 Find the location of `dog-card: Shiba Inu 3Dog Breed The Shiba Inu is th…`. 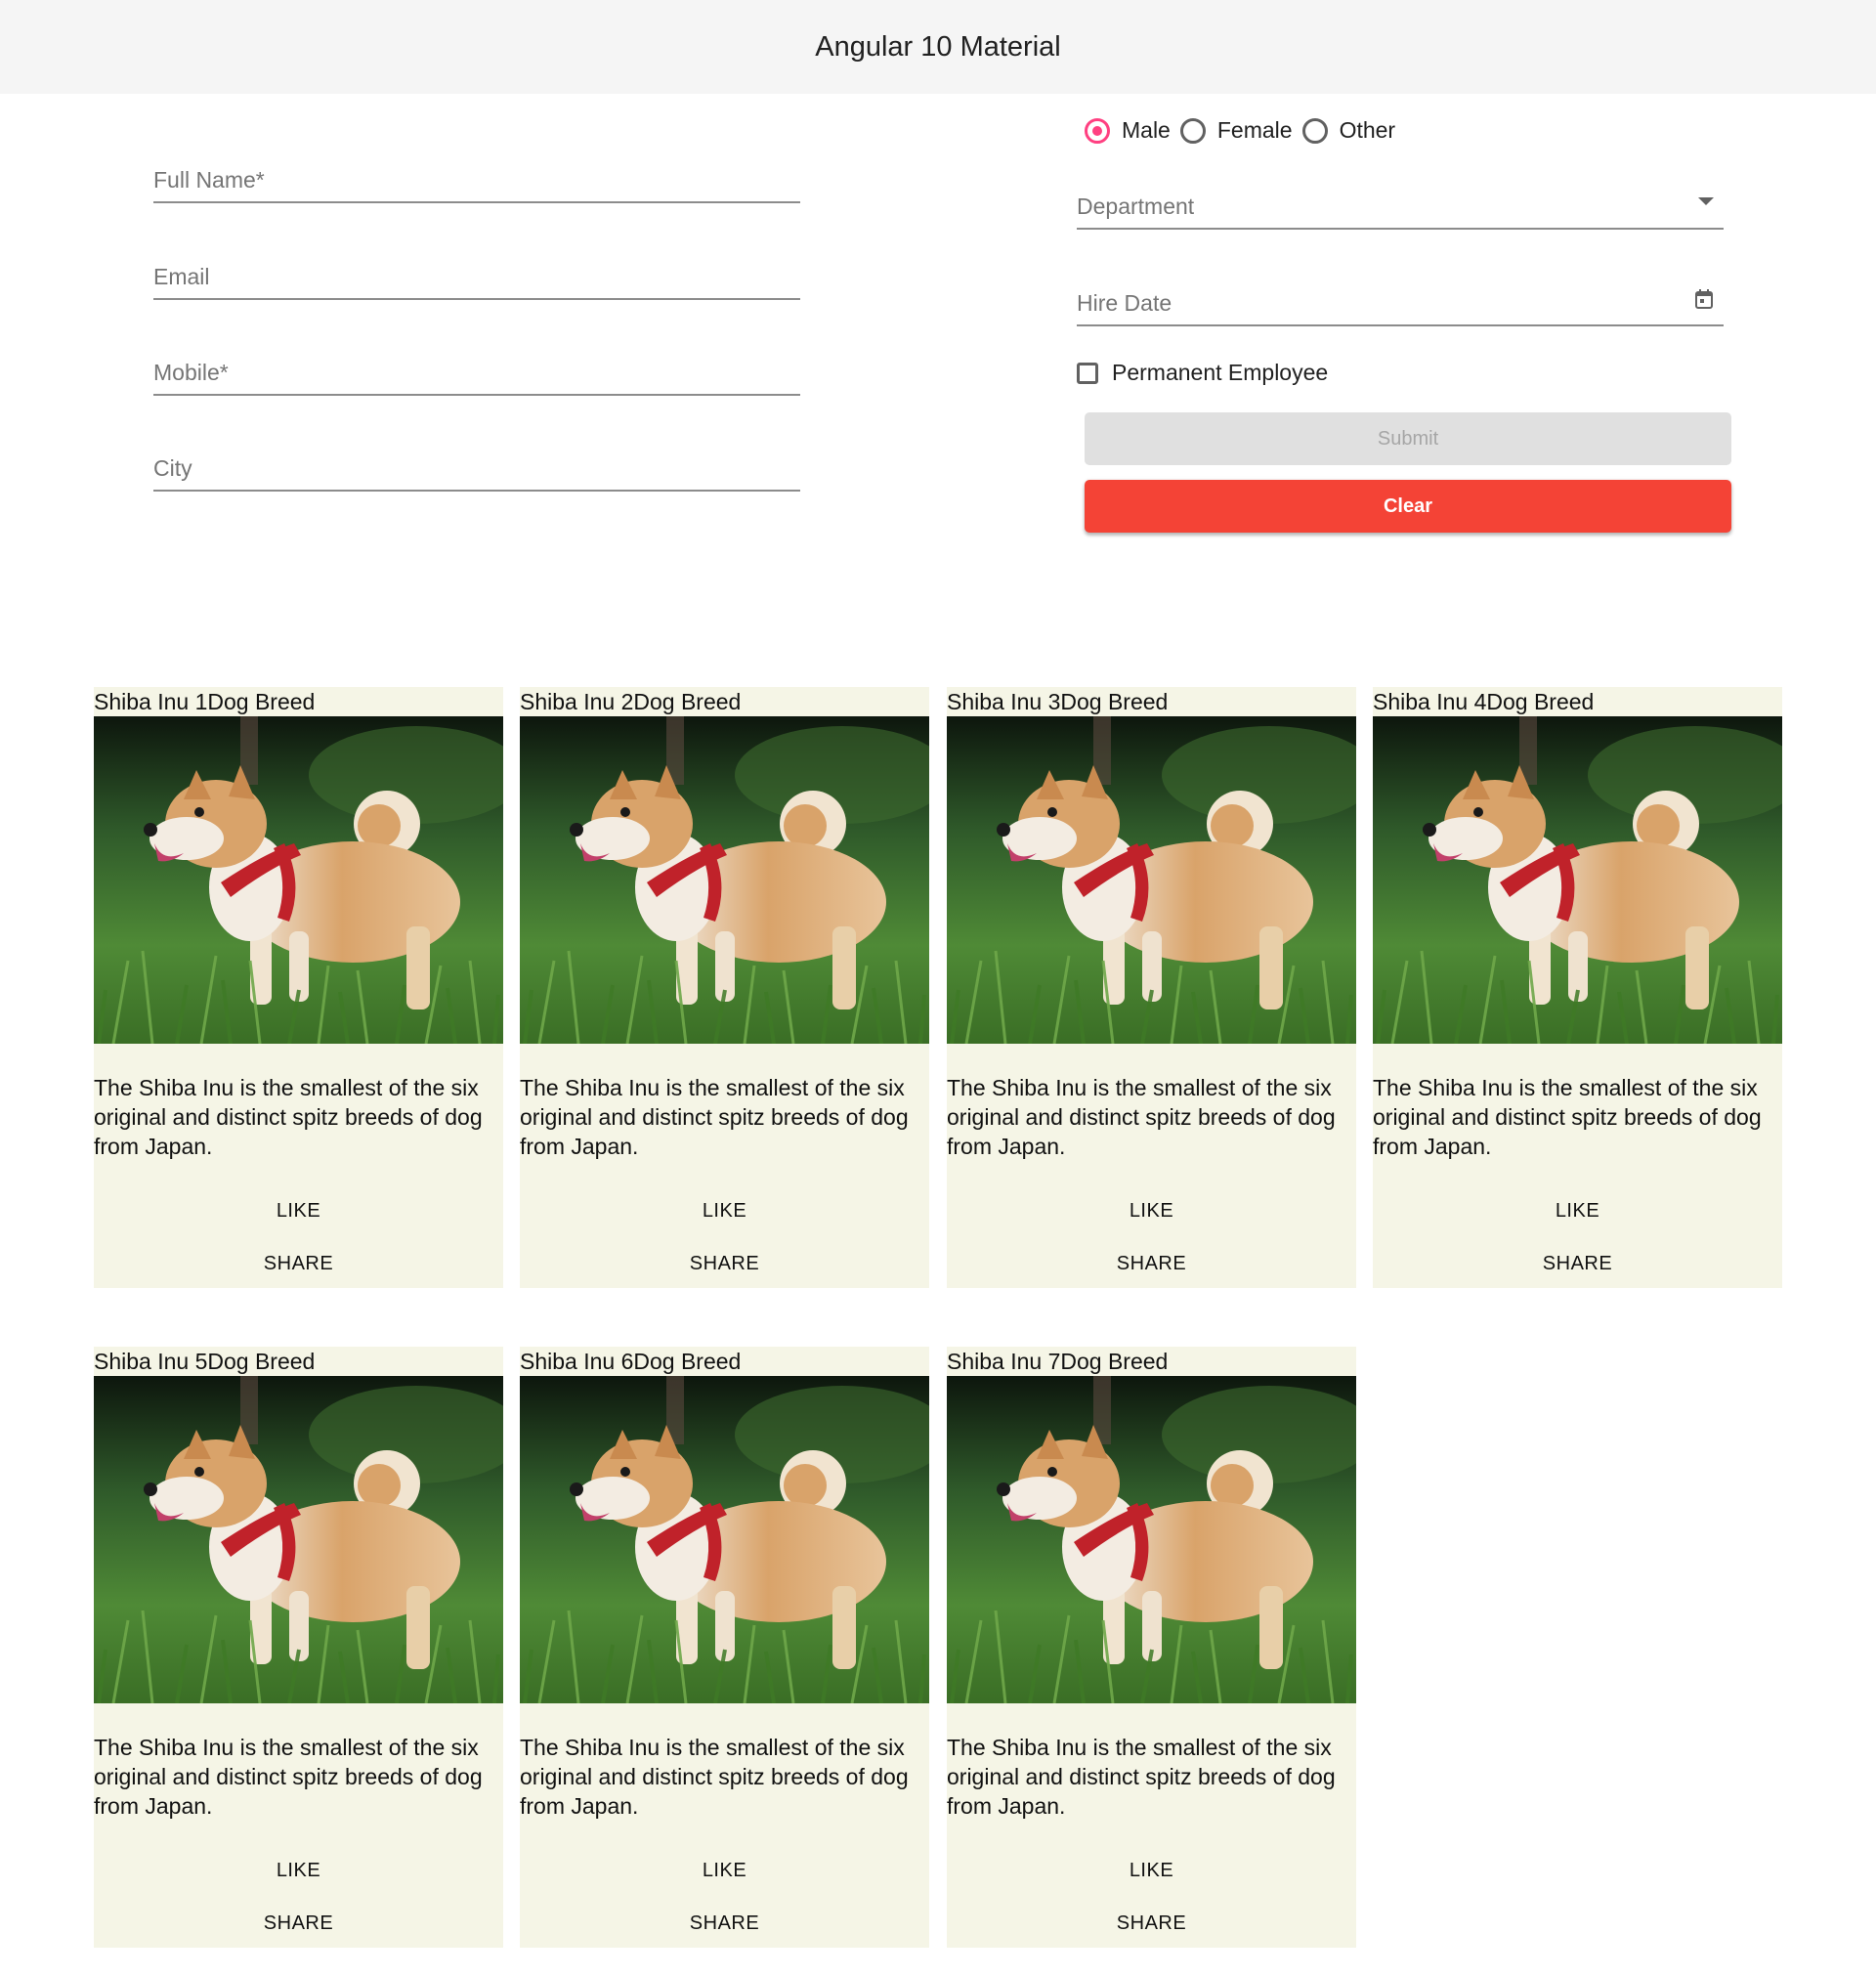

dog-card: Shiba Inu 3Dog Breed The Shiba Inu is th… is located at coordinates (1151, 987).